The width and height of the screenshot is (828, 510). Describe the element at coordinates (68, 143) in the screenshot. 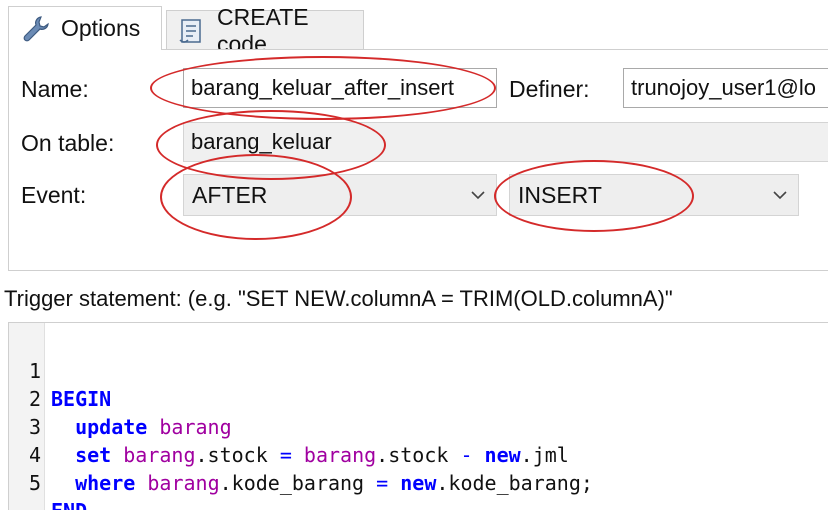

I see `table-label: On table:` at that location.